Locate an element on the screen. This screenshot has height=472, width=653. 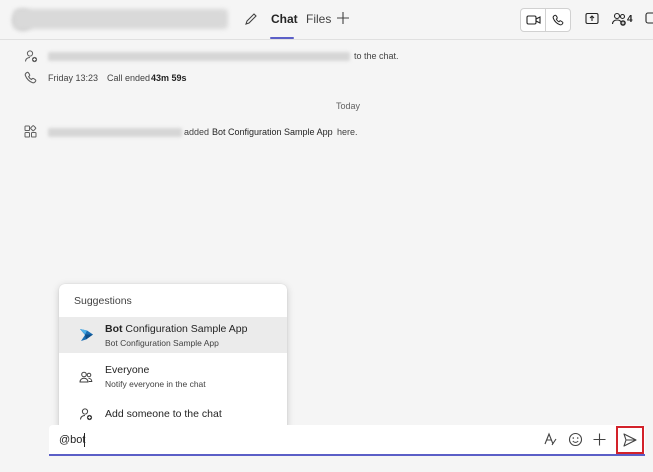
chat-header: Chat Files 4 is located at coordinates (326, 20).